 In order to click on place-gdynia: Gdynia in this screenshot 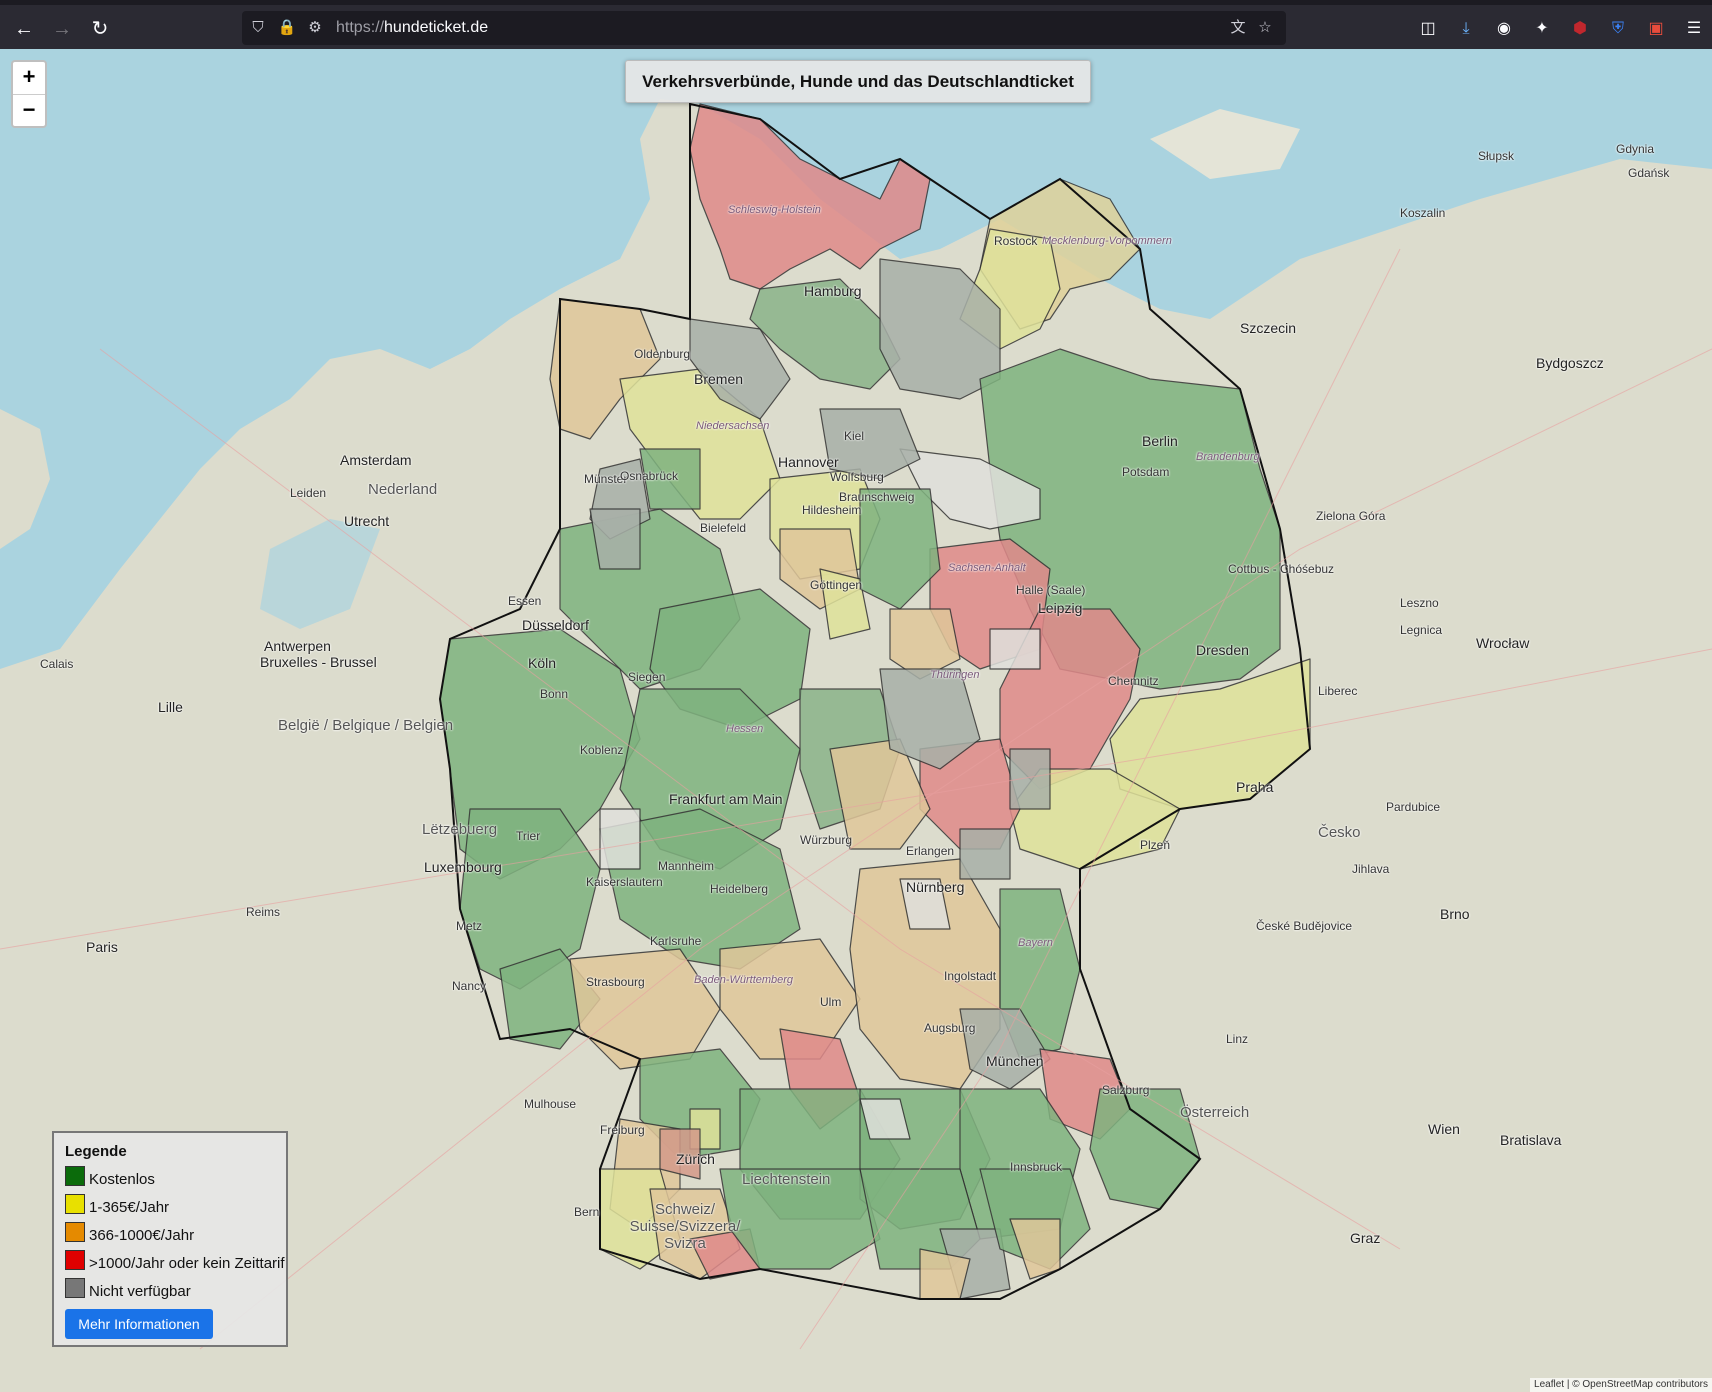, I will do `click(1635, 149)`.